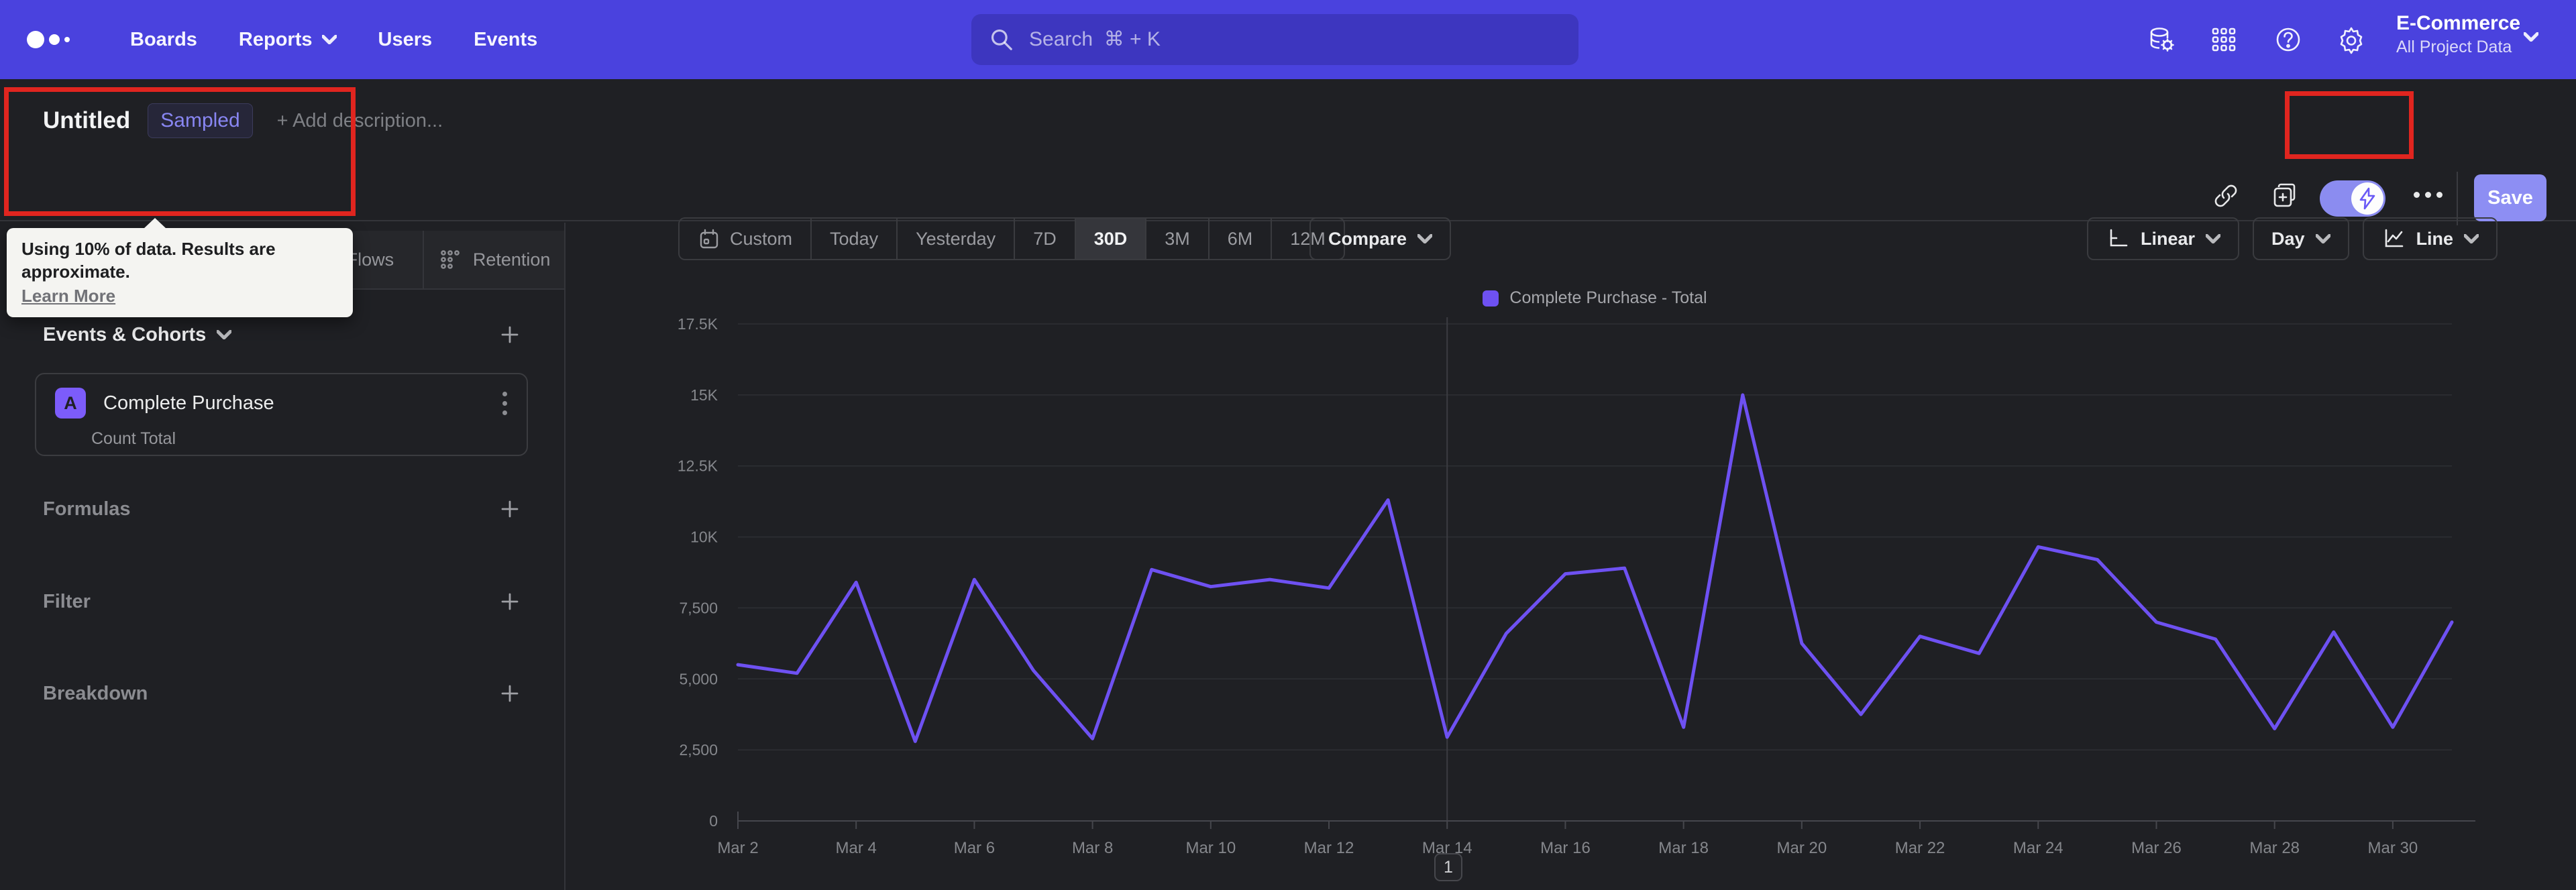 This screenshot has width=2576, height=890. I want to click on toggle-knob, so click(2367, 198).